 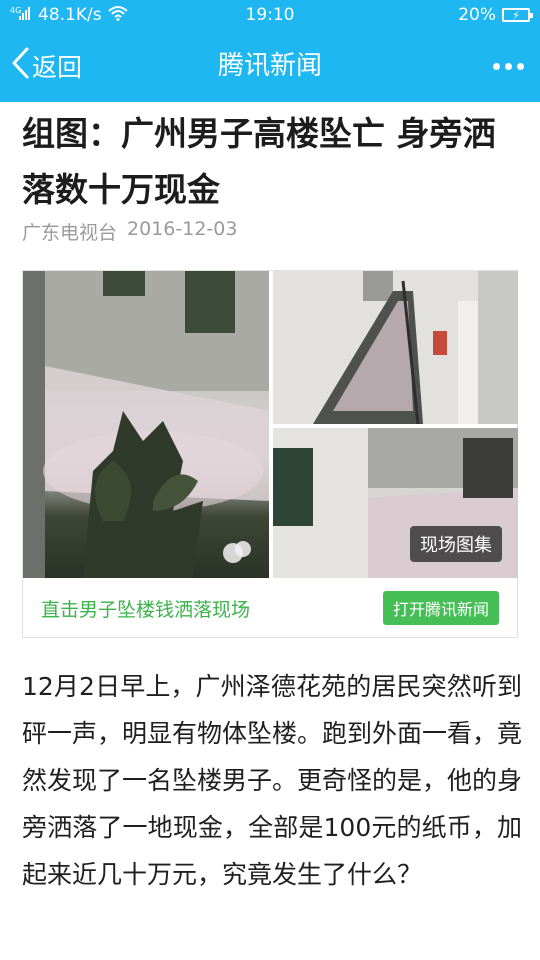 I want to click on gallery-card-bar: 直击男子坠楼钱洒落现场 打开腾讯新闻, so click(x=270, y=608).